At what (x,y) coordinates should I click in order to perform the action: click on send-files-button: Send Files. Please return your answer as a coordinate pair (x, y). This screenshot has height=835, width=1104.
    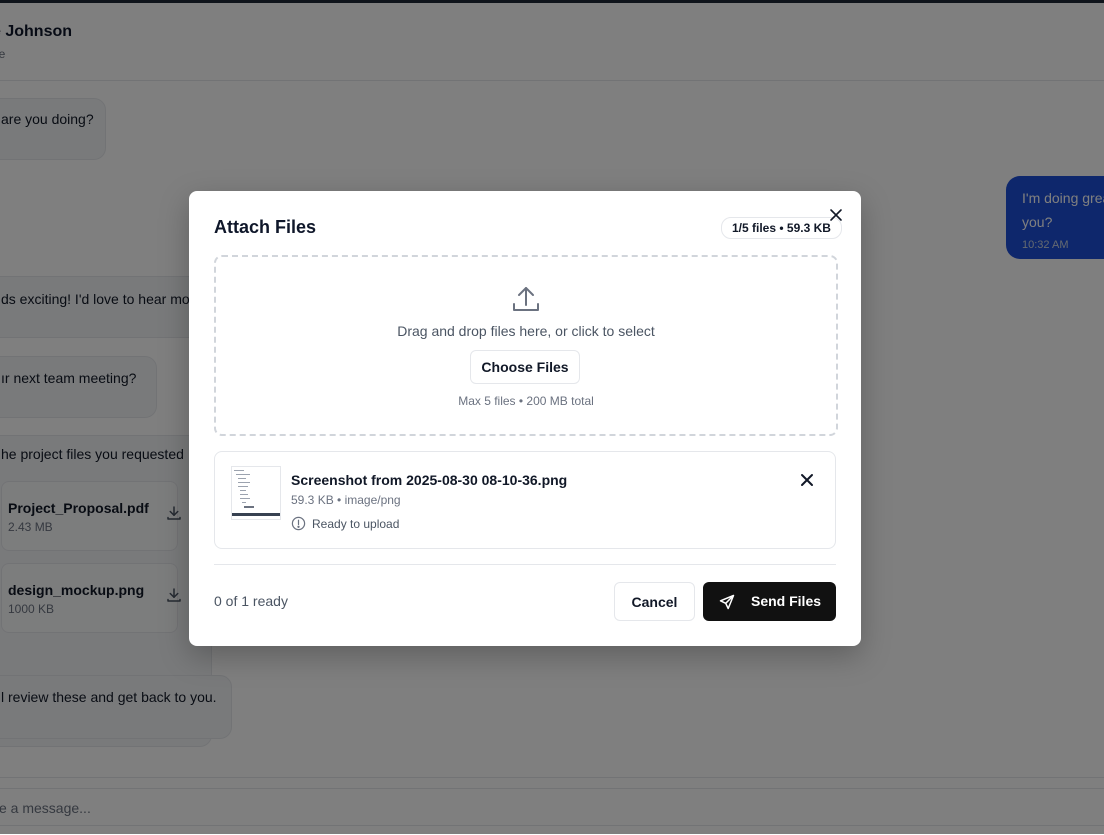
    Looking at the image, I should click on (769, 601).